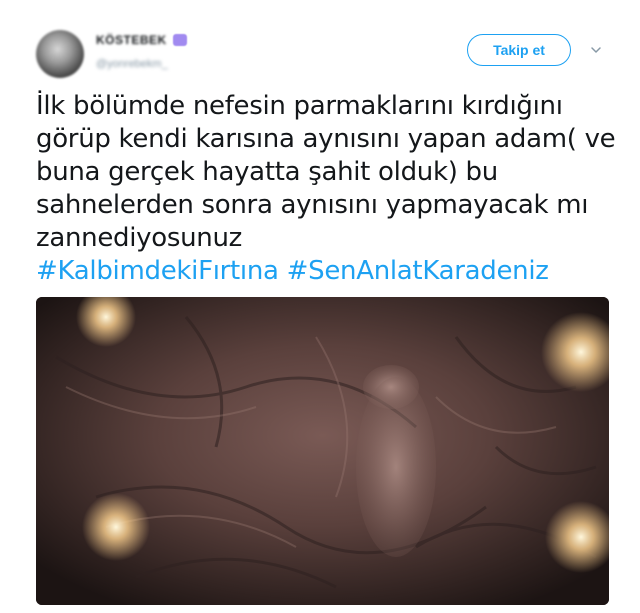  What do you see at coordinates (267, 172) in the screenshot?
I see `tweet-line: buna gerçek hayatta şahit olduk) bu` at bounding box center [267, 172].